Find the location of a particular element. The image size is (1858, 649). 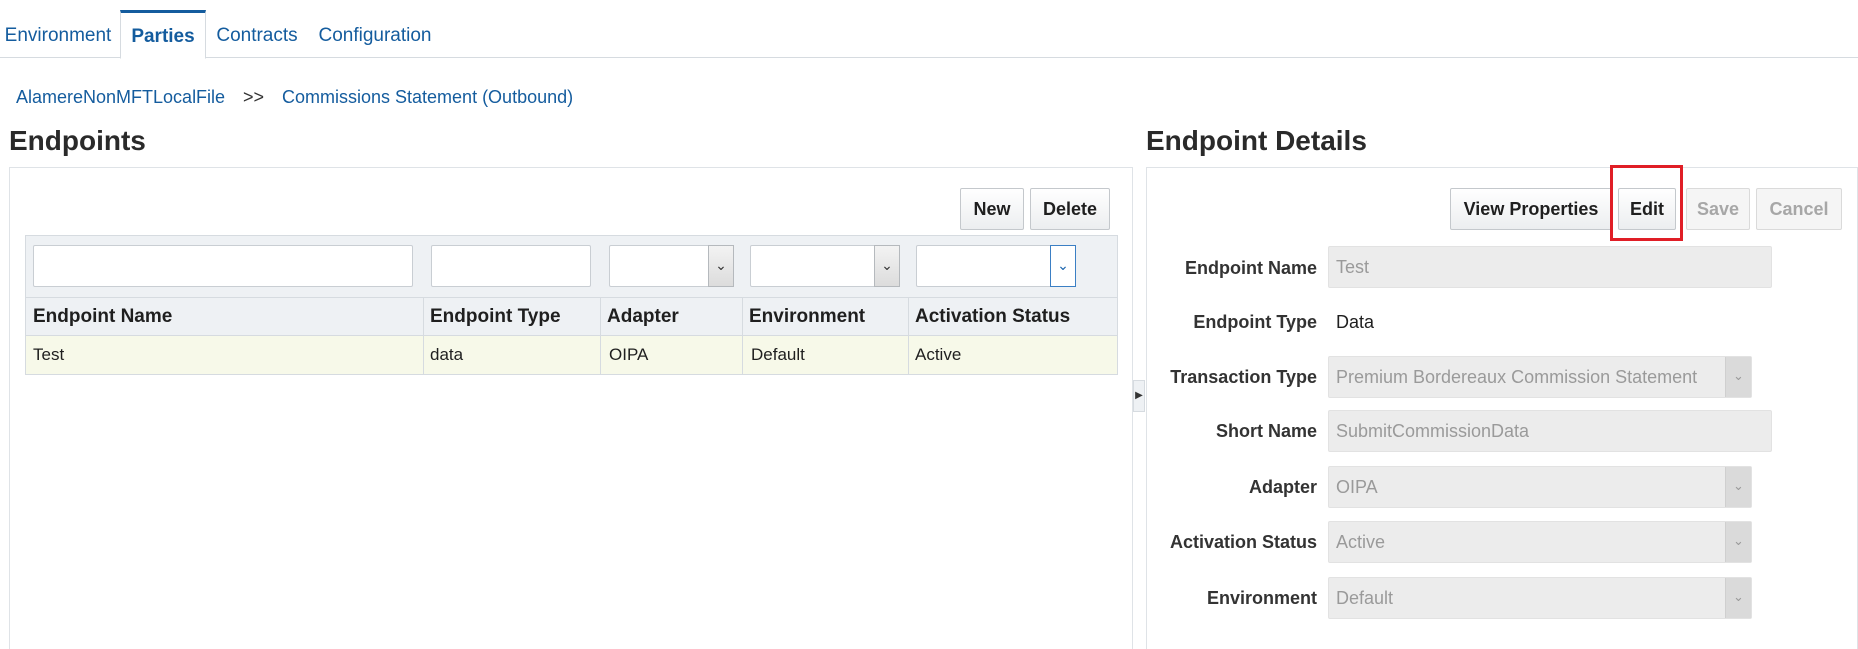

endpoint-type-label: Endpoint Type is located at coordinates (1255, 322).